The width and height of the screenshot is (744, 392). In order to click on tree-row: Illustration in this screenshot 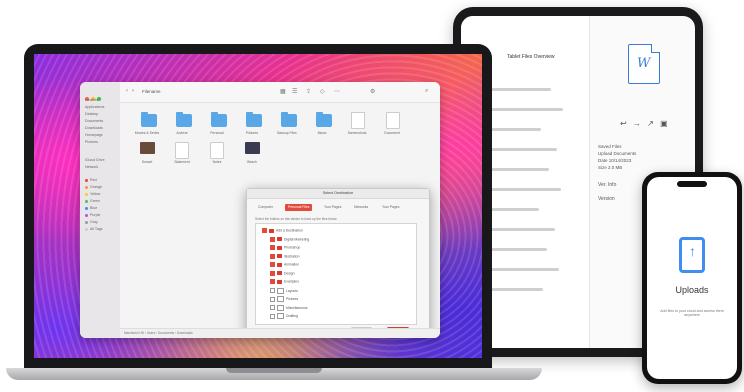, I will do `click(285, 256)`.